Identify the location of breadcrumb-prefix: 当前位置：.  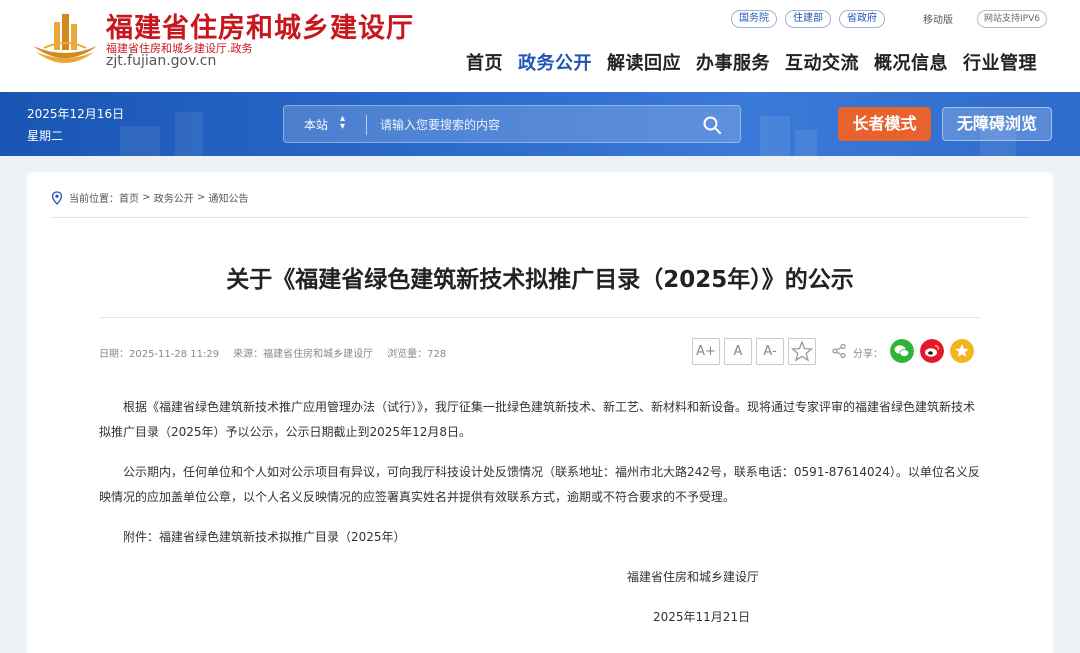
(94, 199).